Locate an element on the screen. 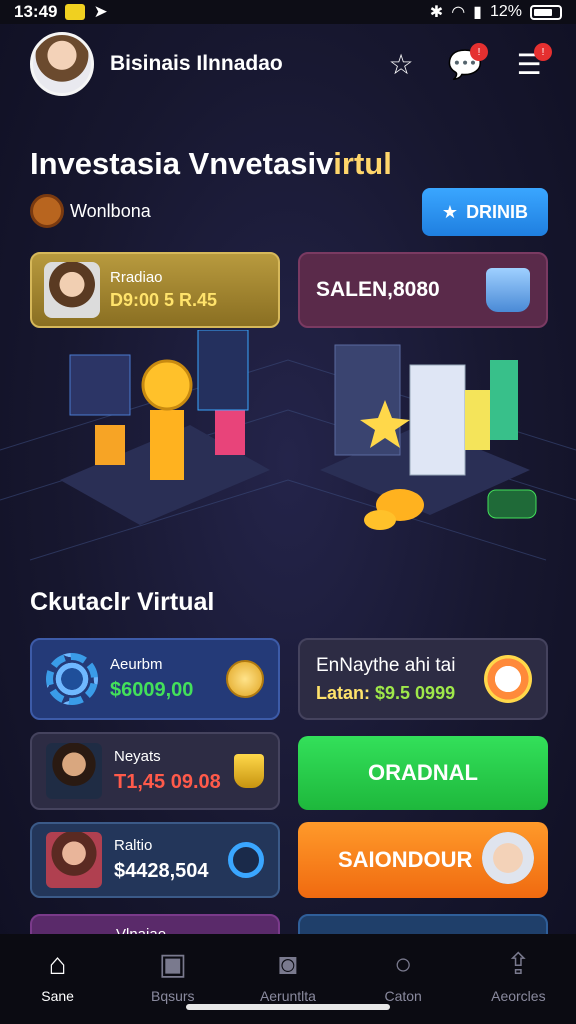  signal-icon: ▮ is located at coordinates (477, 12).